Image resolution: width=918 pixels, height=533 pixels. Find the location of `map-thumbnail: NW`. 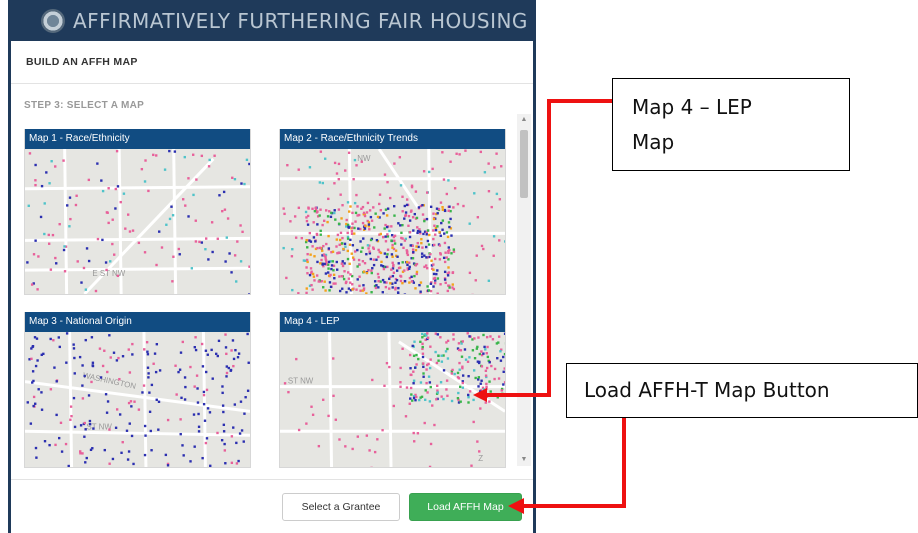

map-thumbnail: NW is located at coordinates (392, 221).